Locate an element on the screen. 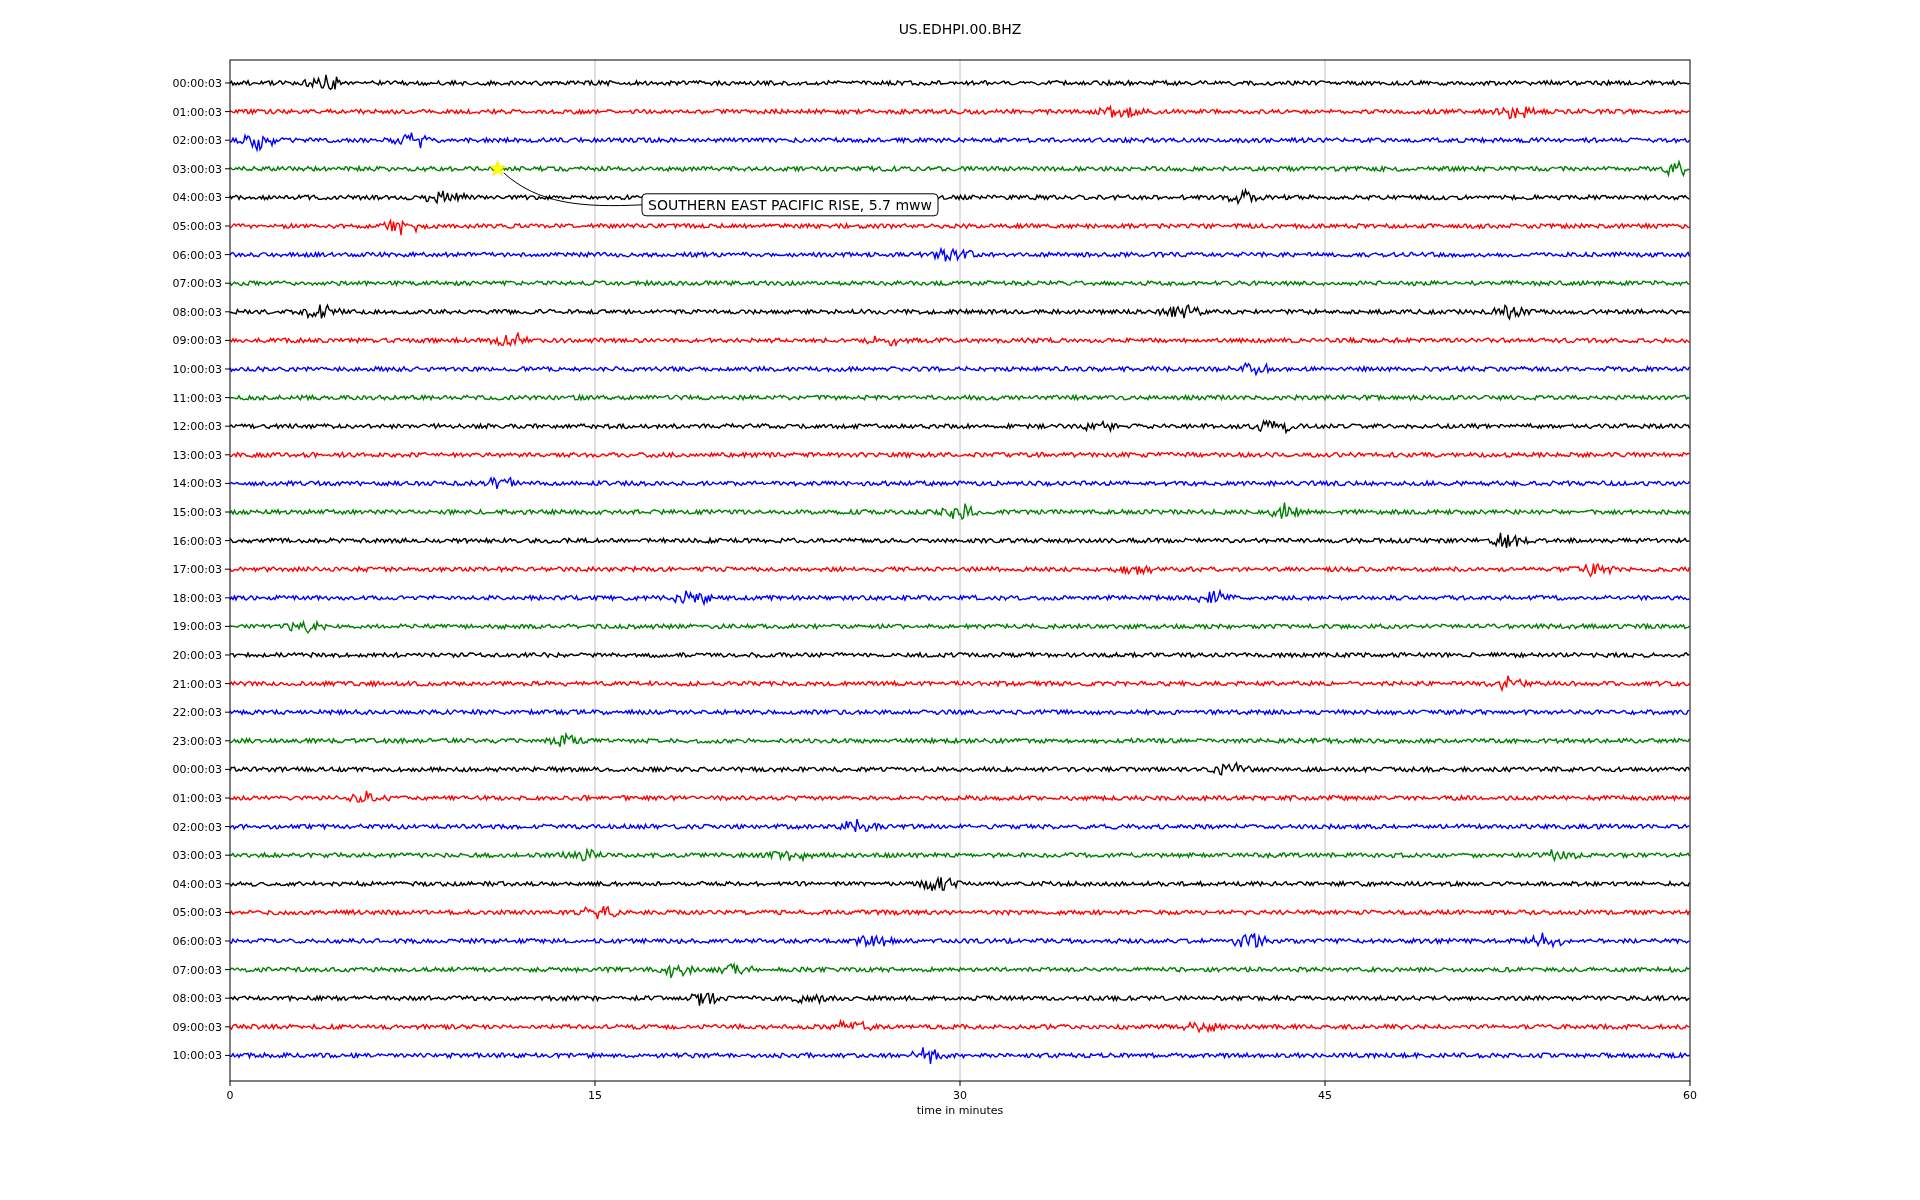  axis-tick-label: 0 is located at coordinates (230, 1095).